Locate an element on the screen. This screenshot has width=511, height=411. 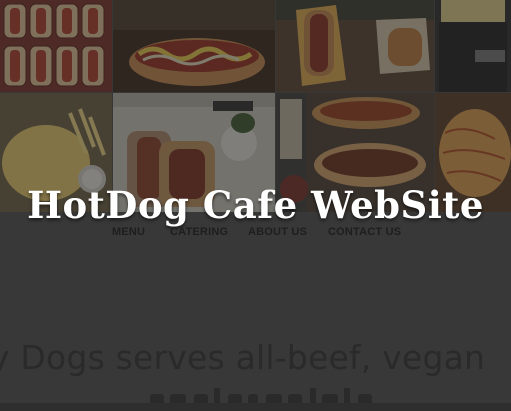
intro-text: y Dogs serves all-beef, vegan is located at coordinates (243, 357).